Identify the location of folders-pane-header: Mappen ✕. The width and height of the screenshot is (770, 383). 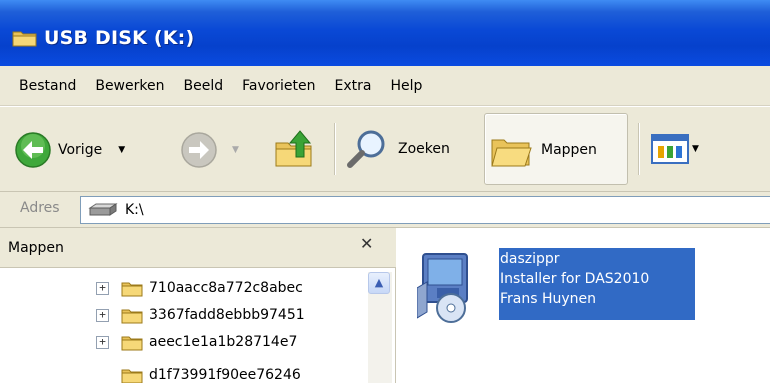
(198, 248).